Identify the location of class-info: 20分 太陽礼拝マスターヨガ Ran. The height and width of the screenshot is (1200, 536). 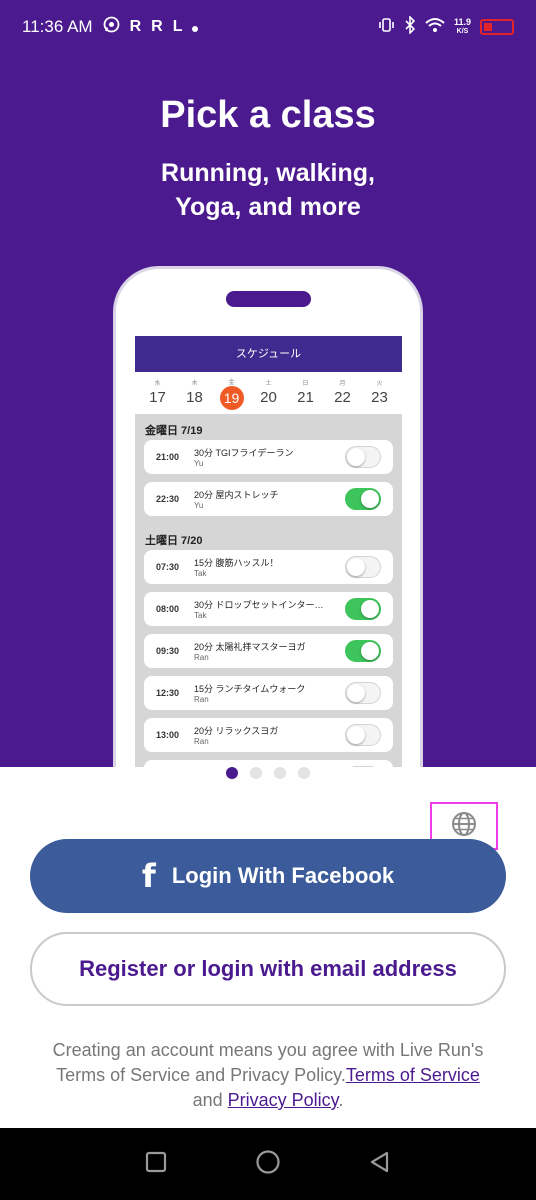
(269, 651).